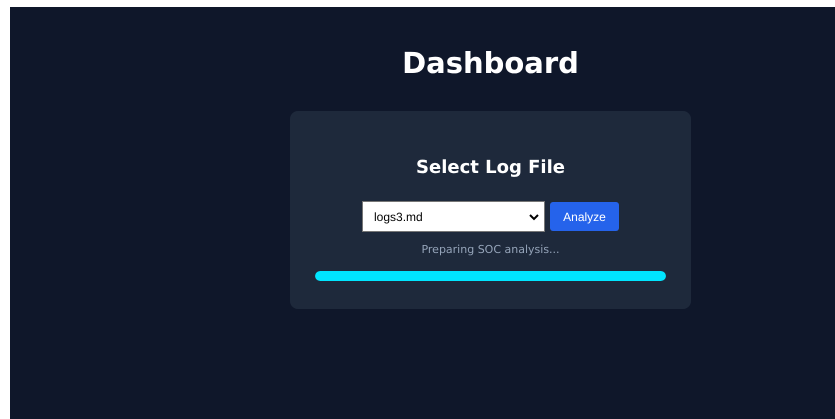 The height and width of the screenshot is (419, 835). I want to click on analyze-button: Analyze, so click(584, 216).